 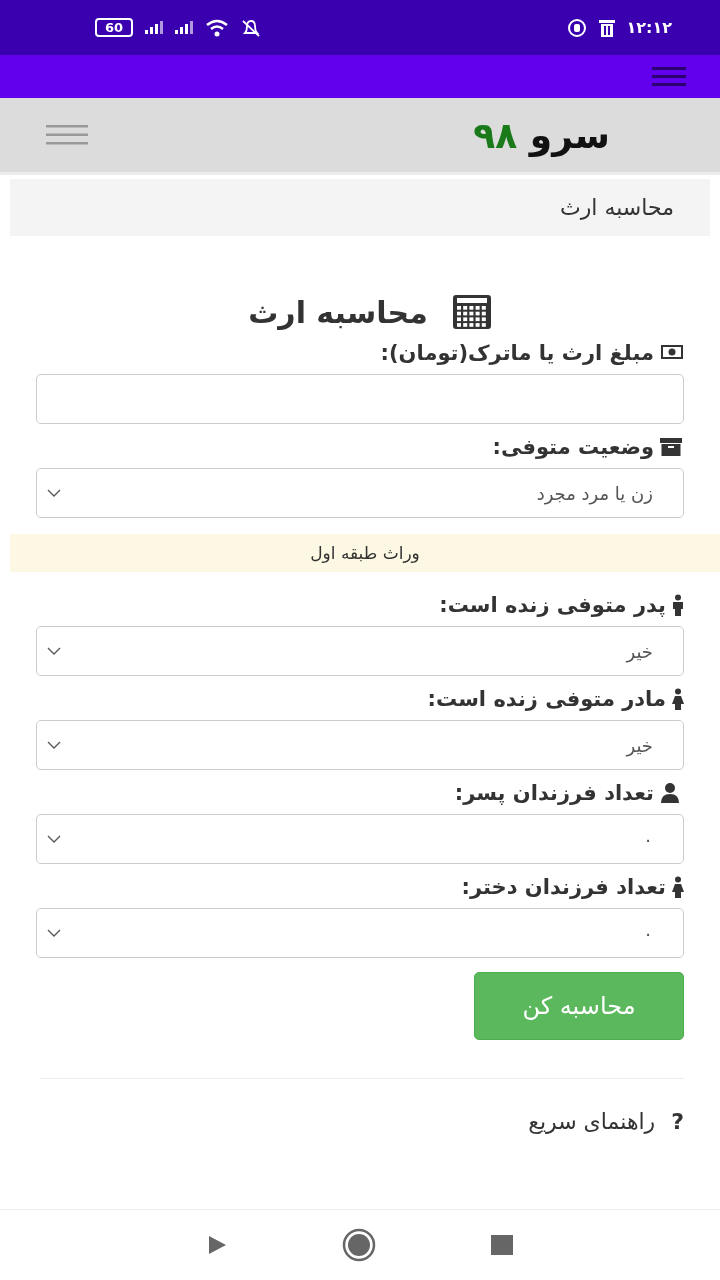 I want to click on wifi-icon, so click(x=217, y=27).